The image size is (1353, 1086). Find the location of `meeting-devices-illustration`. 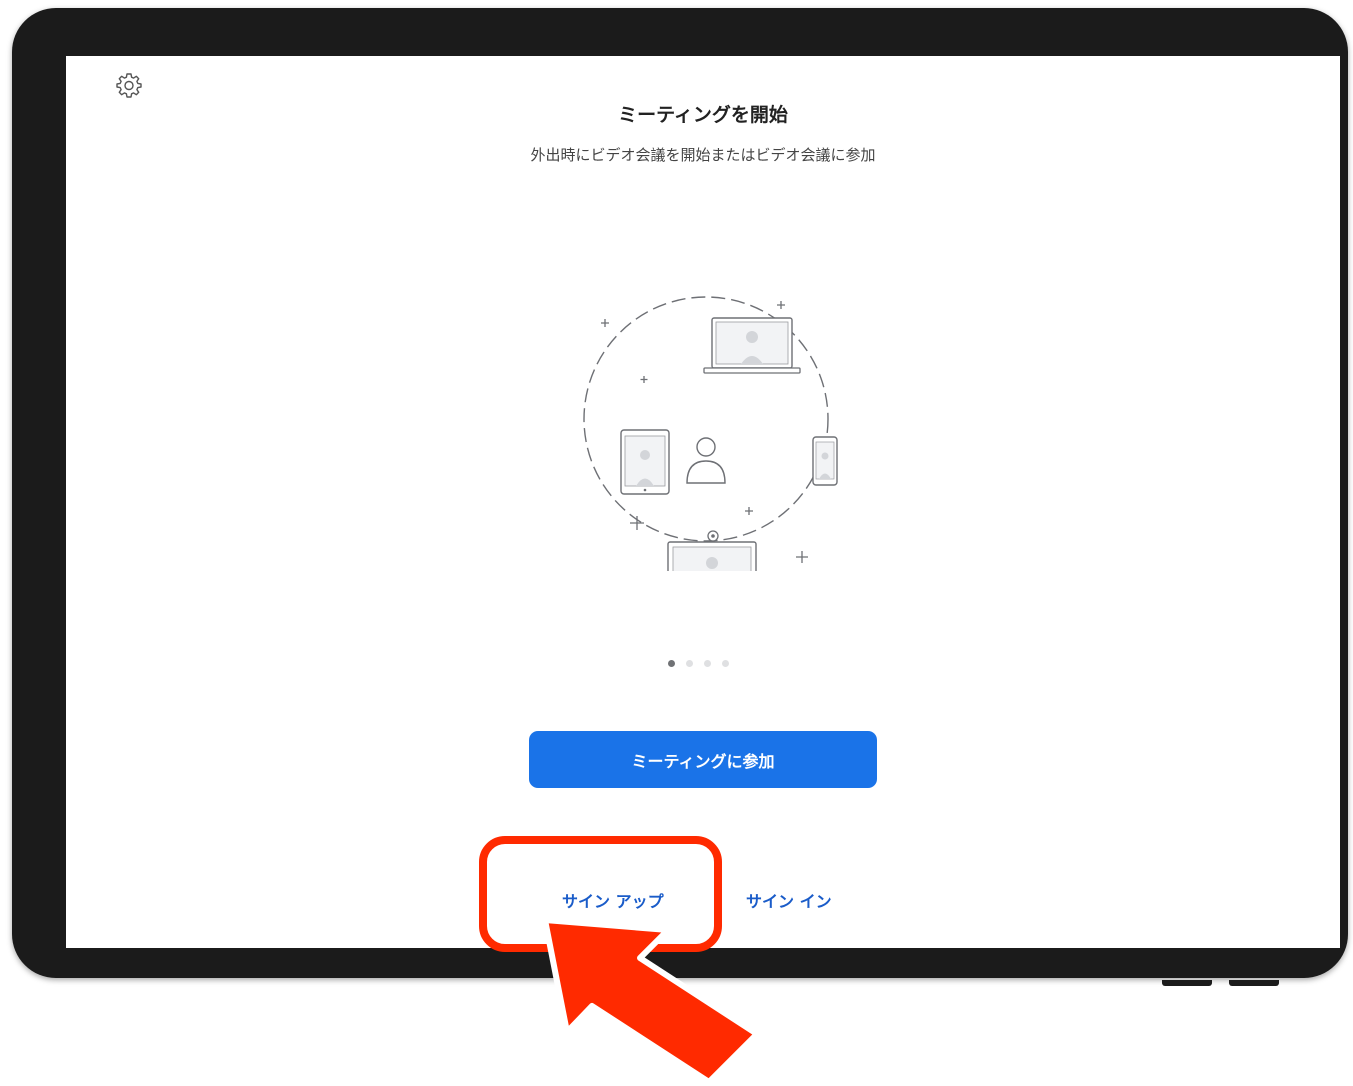

meeting-devices-illustration is located at coordinates (710, 433).